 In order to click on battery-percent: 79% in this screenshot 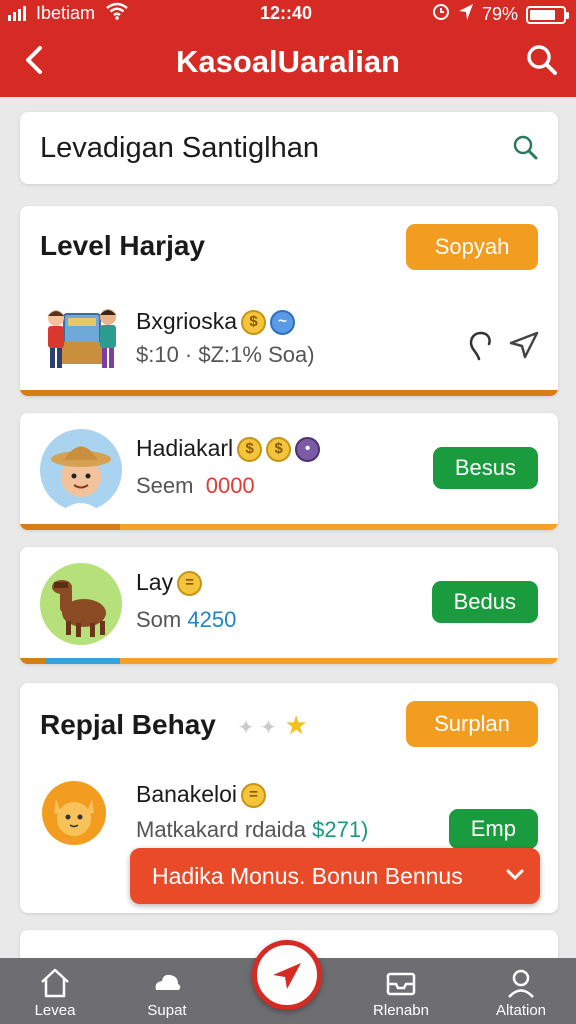, I will do `click(499, 14)`.